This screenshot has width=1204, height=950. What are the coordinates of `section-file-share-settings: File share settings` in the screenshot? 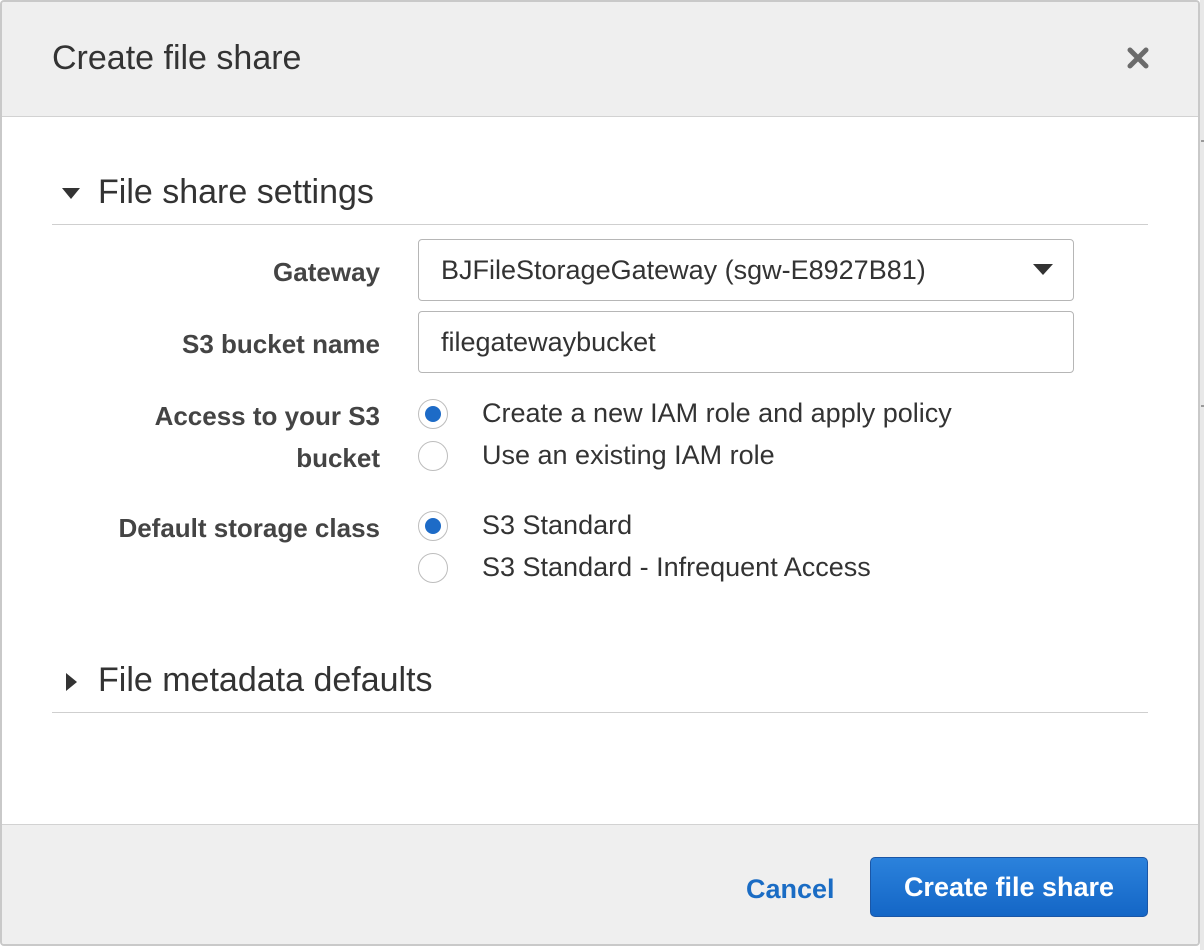 It's located at (600, 194).